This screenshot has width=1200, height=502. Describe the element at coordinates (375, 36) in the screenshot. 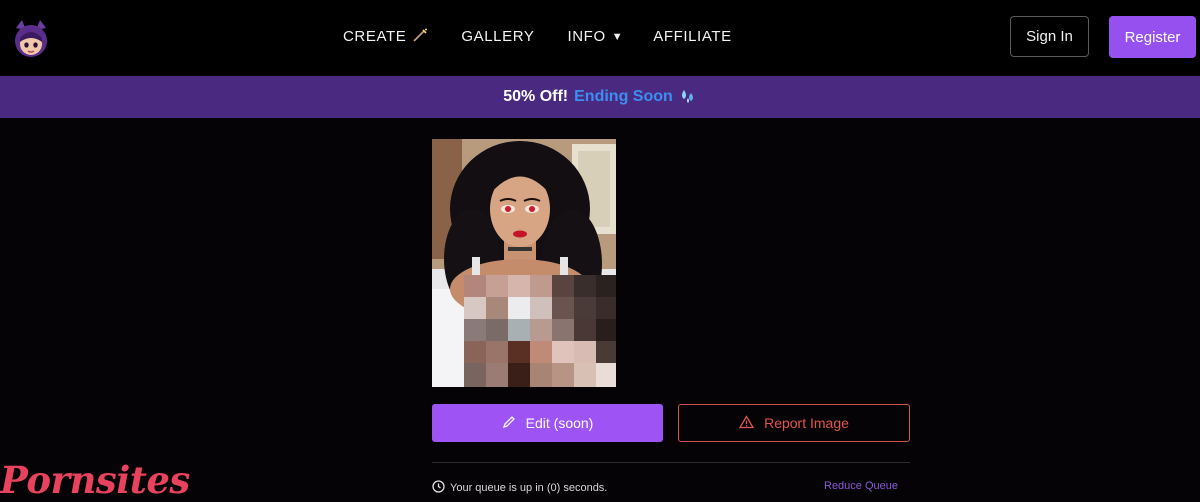

I see `nav-create-label: CREATE` at that location.